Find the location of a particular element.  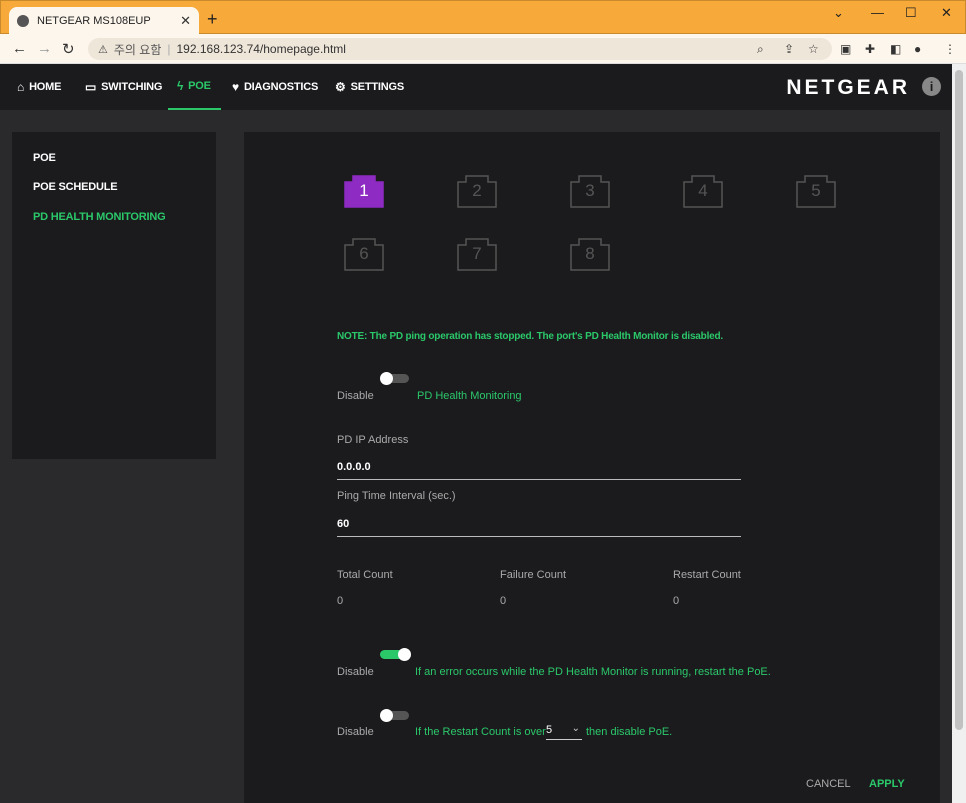

port-1: 1 is located at coordinates (364, 191).